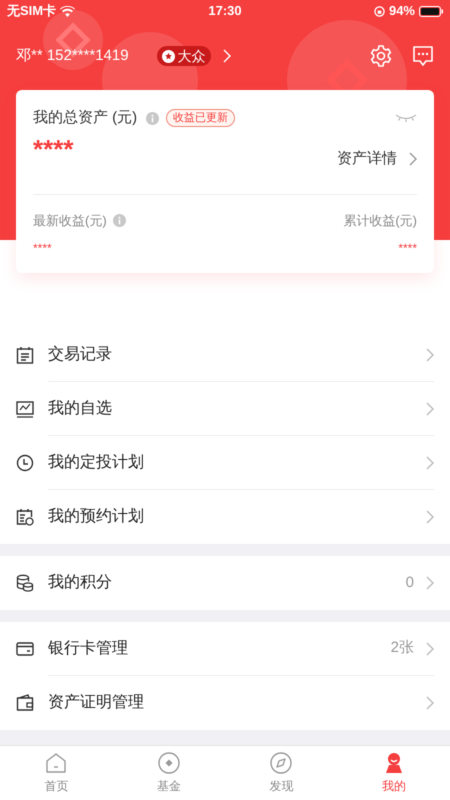 The height and width of the screenshot is (800, 450). I want to click on battery-text: 94%, so click(401, 11).